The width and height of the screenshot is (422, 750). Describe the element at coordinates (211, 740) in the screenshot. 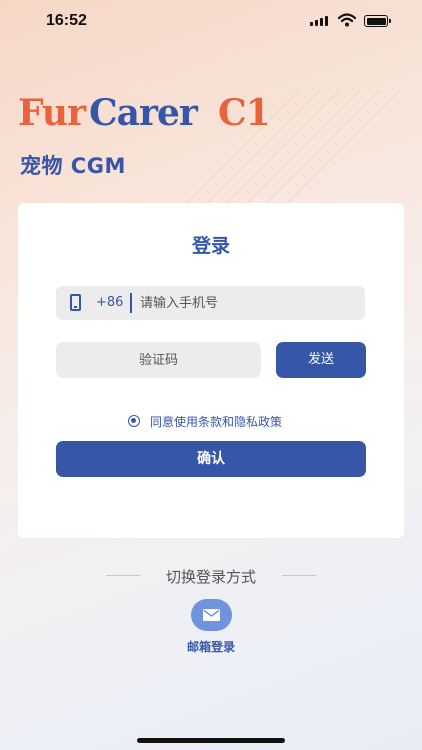

I see `home-indicator` at that location.